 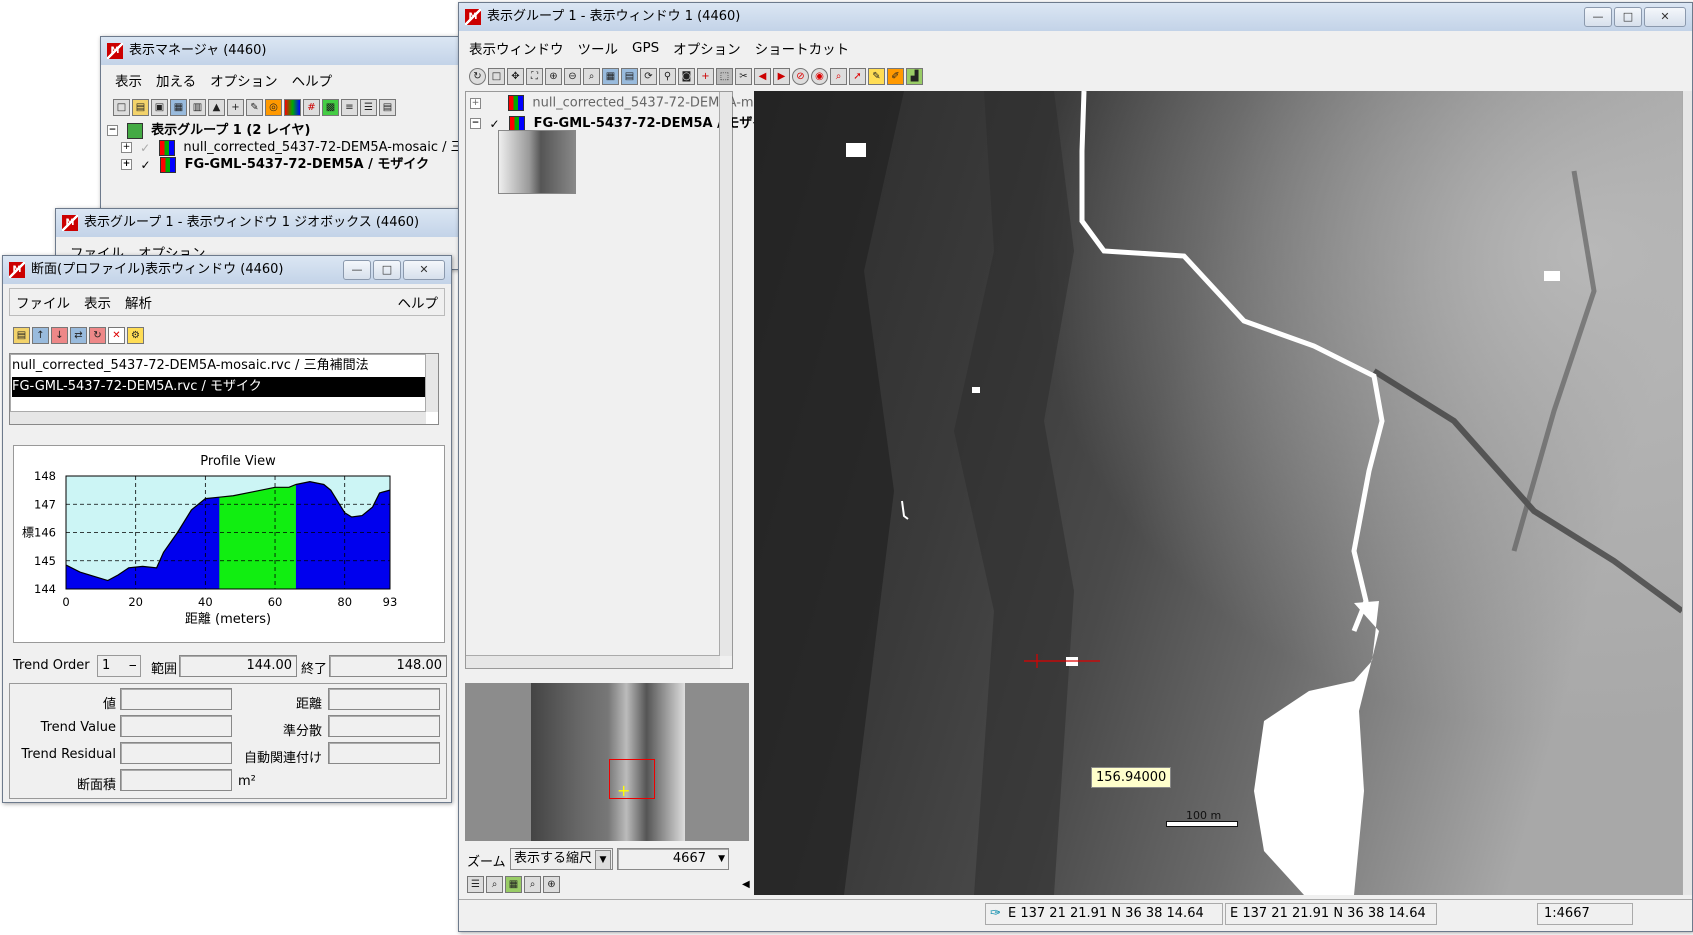 What do you see at coordinates (516, 48) in the screenshot?
I see `menu-display-window: 表示ウィンドウ` at bounding box center [516, 48].